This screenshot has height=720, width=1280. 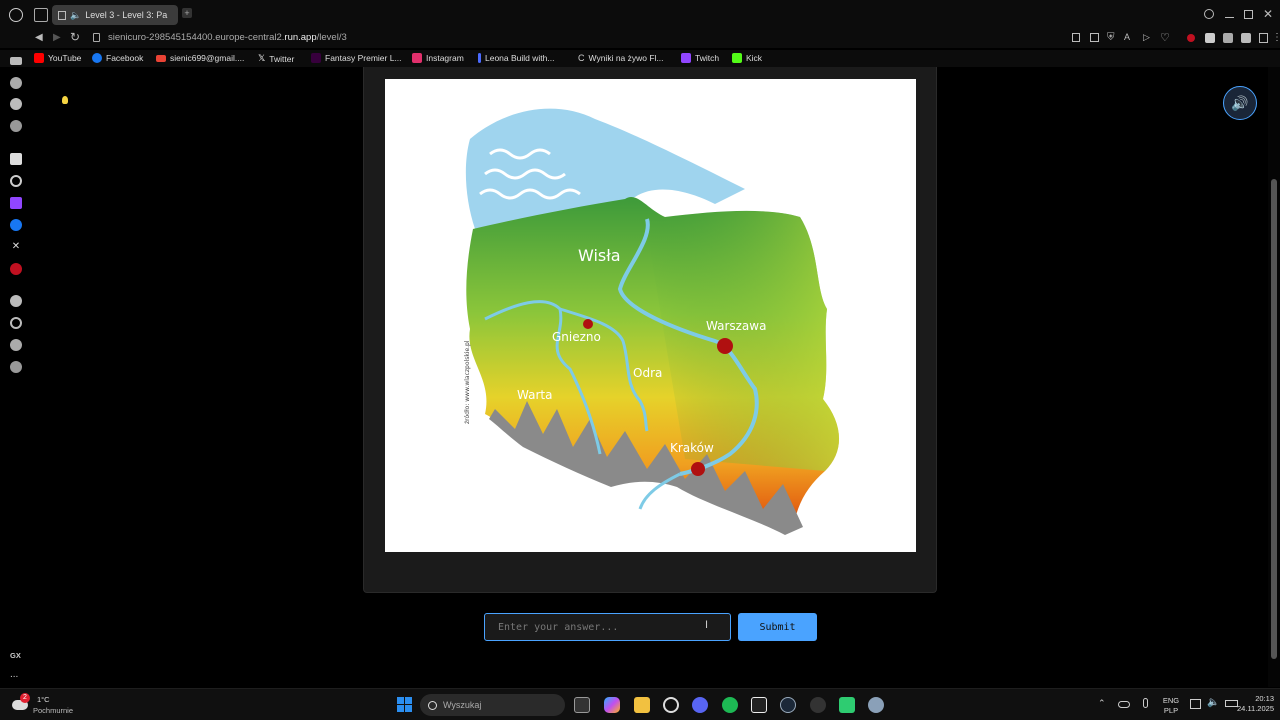 I want to click on gx-label: GX, so click(x=15, y=655).